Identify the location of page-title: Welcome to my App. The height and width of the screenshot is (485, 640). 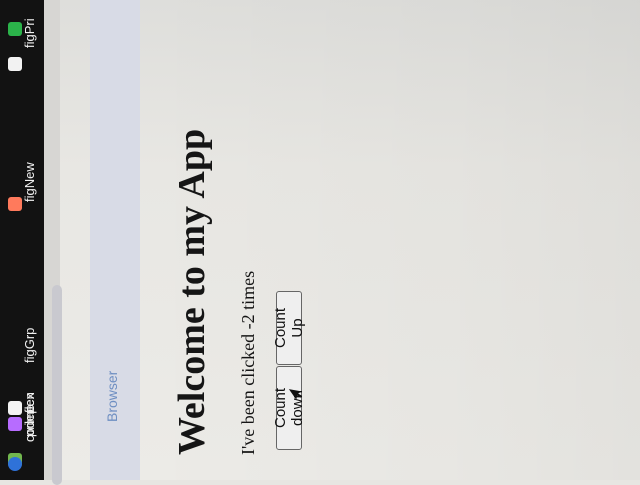
(192, 291).